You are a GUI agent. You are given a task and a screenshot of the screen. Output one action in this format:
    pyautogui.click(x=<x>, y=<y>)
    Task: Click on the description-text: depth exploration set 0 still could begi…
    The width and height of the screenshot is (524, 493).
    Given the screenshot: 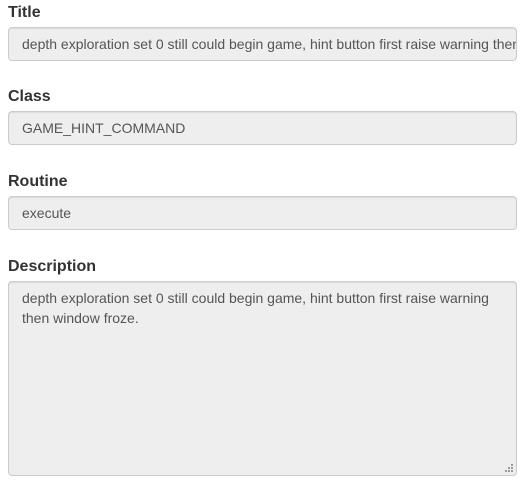 What is the action you would take?
    pyautogui.click(x=255, y=308)
    